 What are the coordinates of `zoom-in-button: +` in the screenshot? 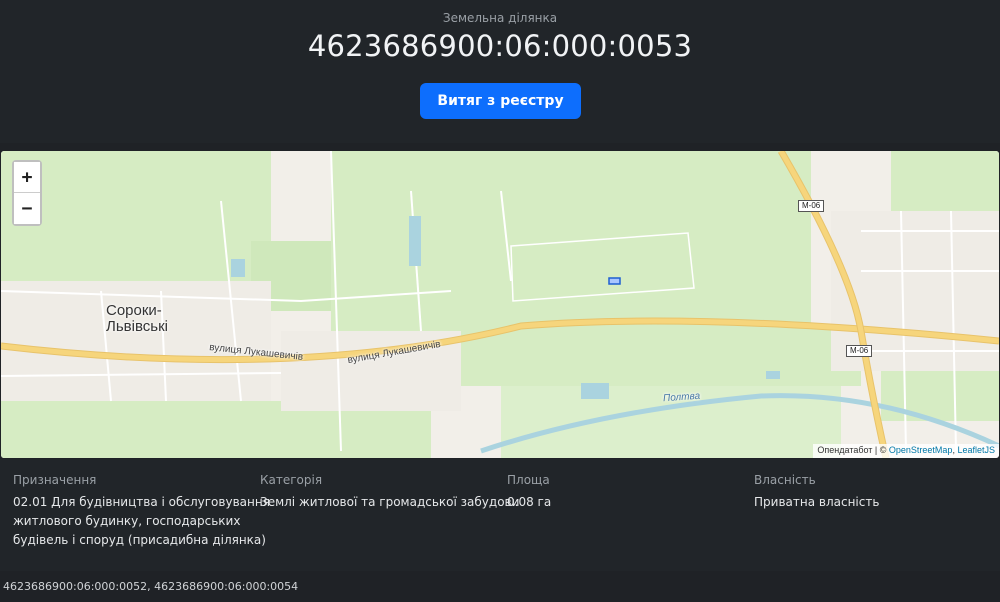 It's located at (27, 177).